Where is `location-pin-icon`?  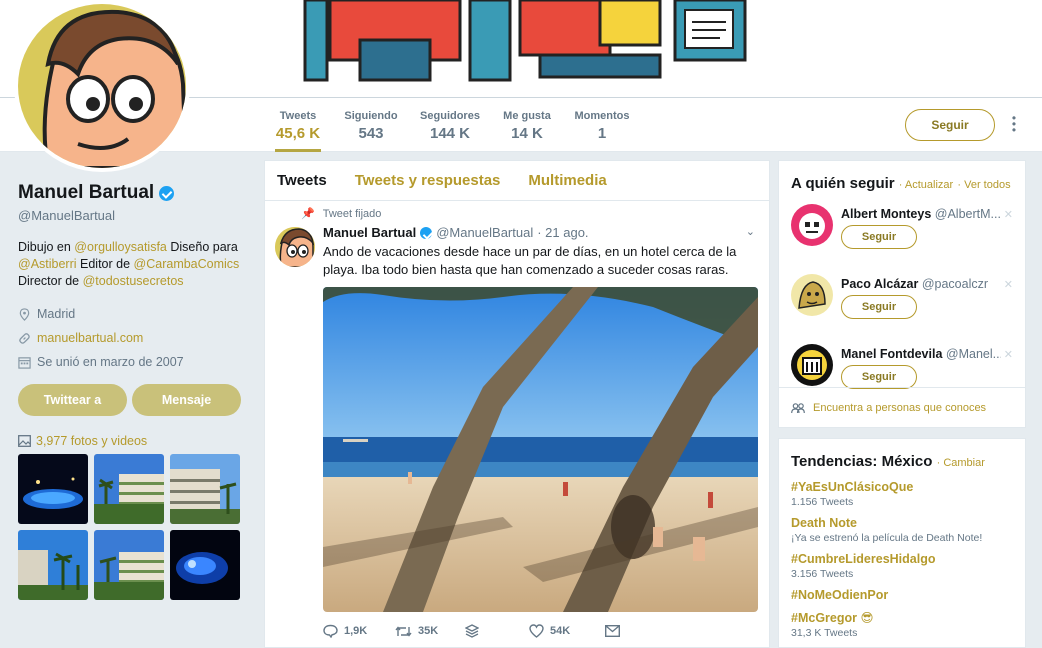 location-pin-icon is located at coordinates (24, 314).